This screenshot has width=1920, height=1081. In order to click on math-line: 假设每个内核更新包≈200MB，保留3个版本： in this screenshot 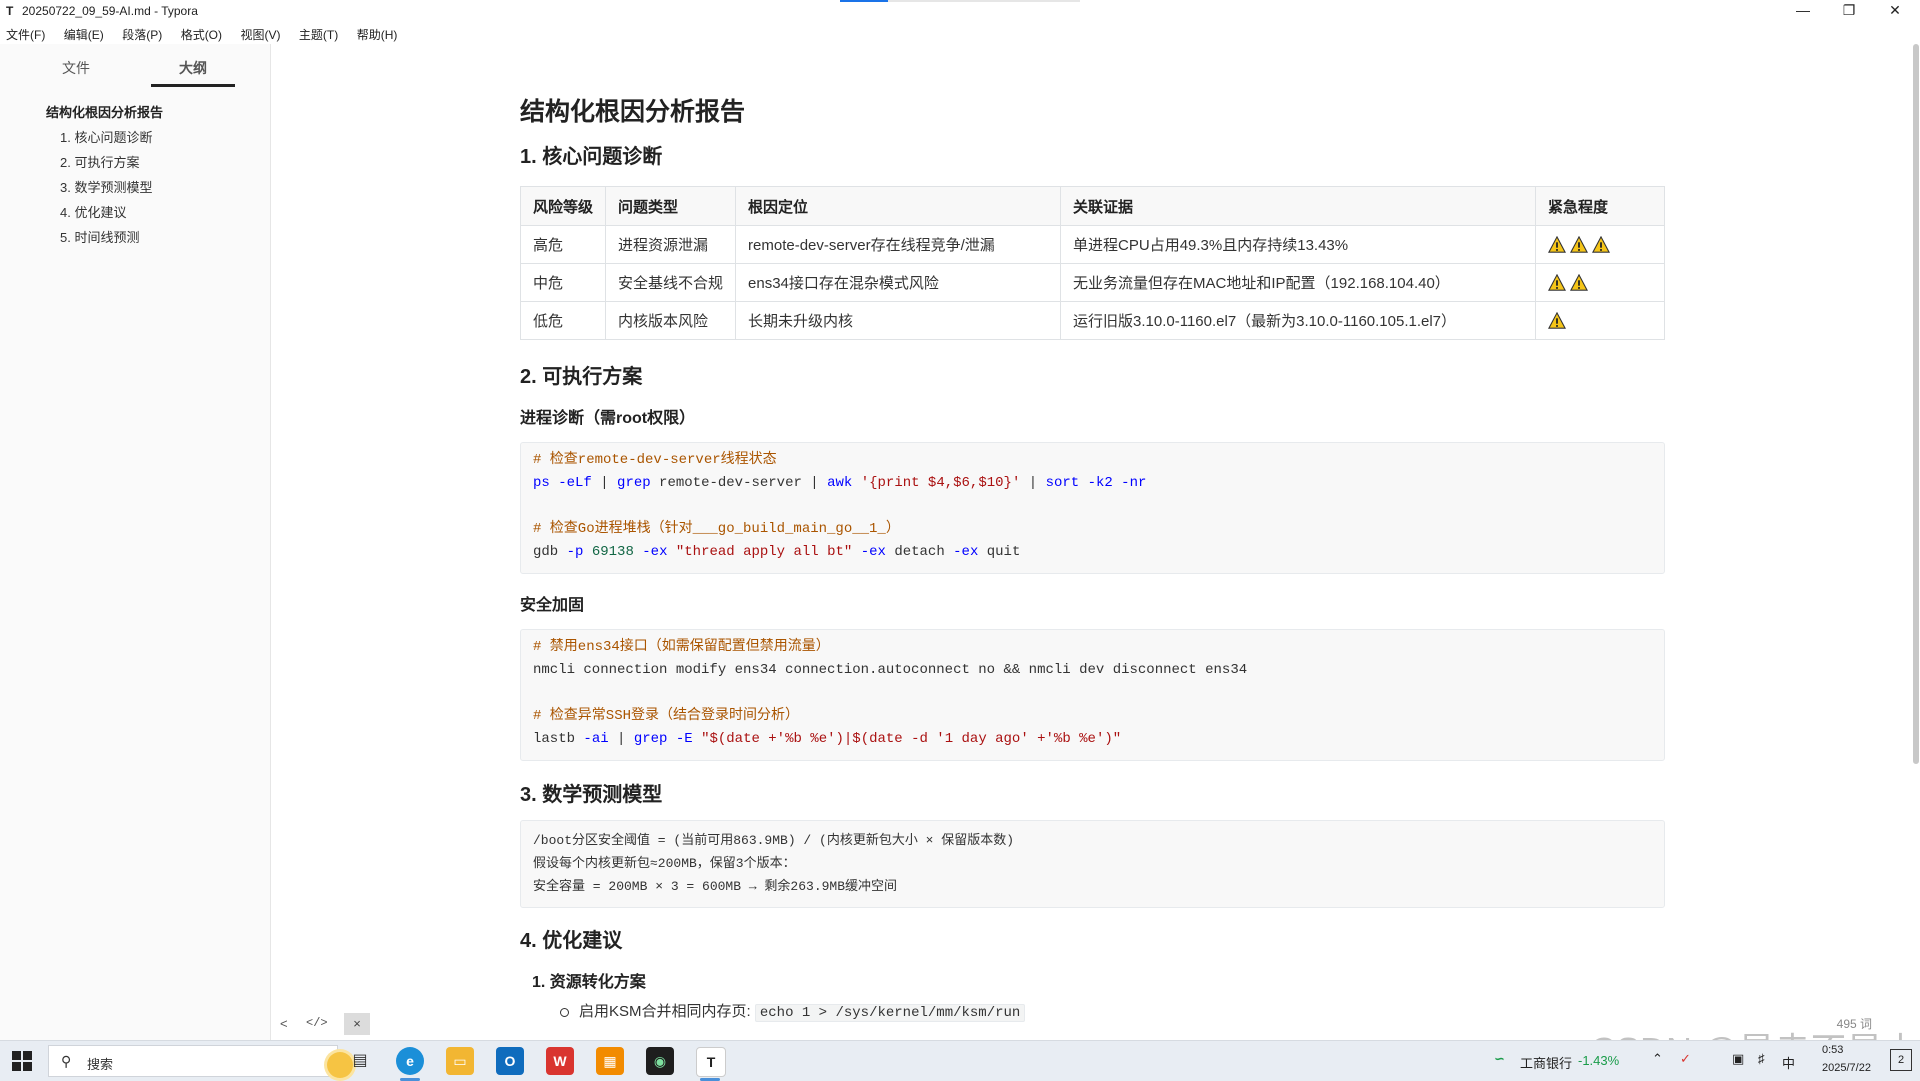, I will do `click(664, 863)`.